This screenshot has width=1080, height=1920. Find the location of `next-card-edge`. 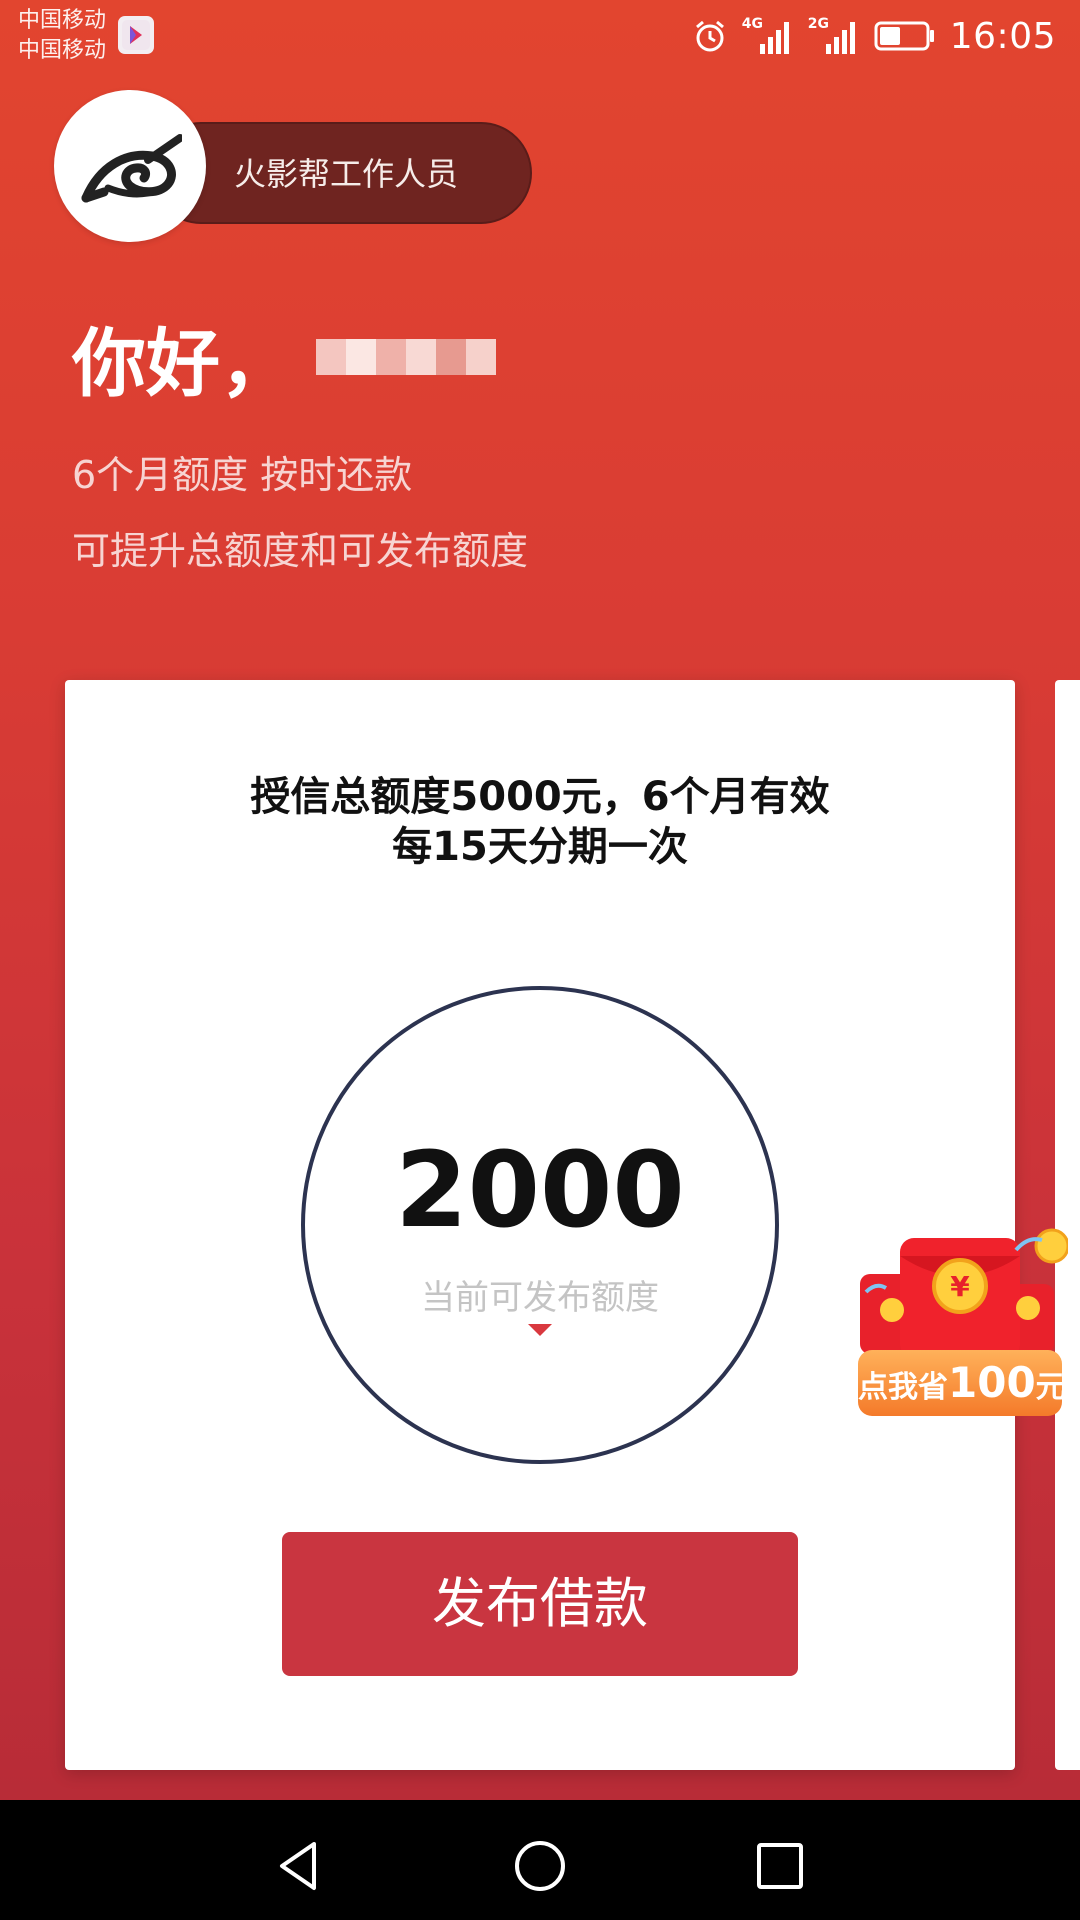

next-card-edge is located at coordinates (1067, 1225).